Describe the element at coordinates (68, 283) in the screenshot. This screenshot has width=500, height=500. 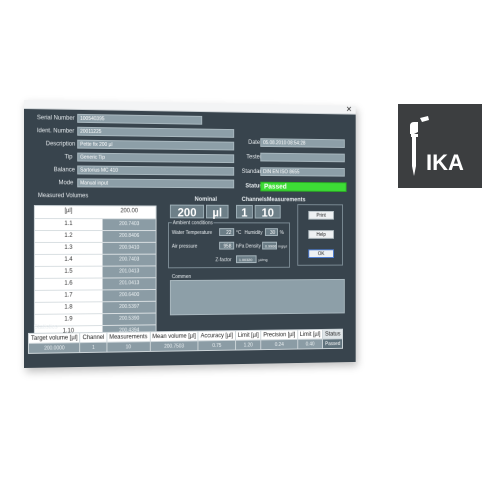
I see `measurement-index: 1.6` at that location.